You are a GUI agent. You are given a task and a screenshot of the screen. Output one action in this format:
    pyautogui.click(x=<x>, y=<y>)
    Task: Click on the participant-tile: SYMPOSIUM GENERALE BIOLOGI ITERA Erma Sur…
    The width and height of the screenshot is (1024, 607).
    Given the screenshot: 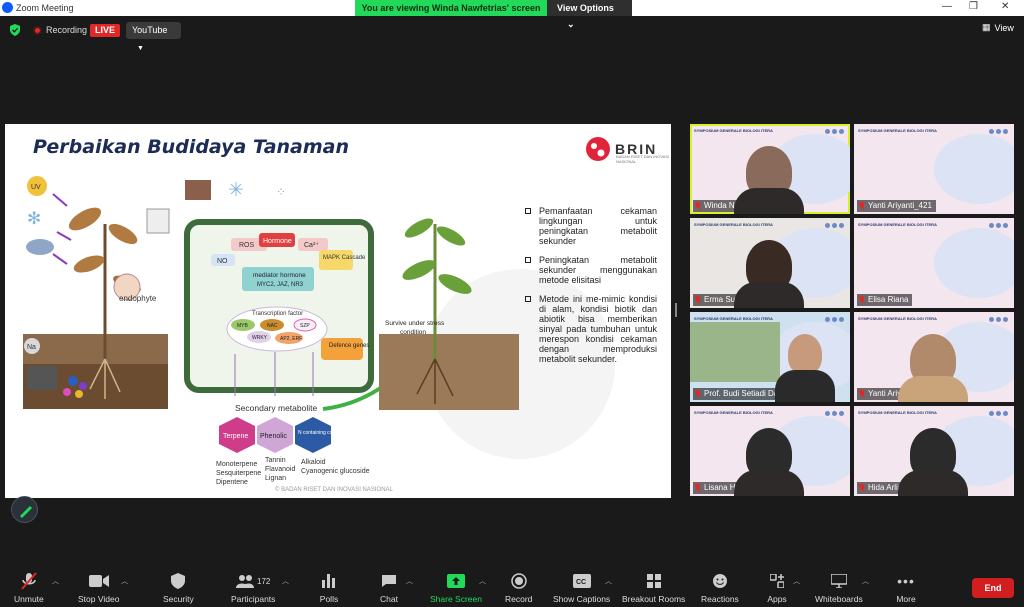 What is the action you would take?
    pyautogui.click(x=770, y=263)
    